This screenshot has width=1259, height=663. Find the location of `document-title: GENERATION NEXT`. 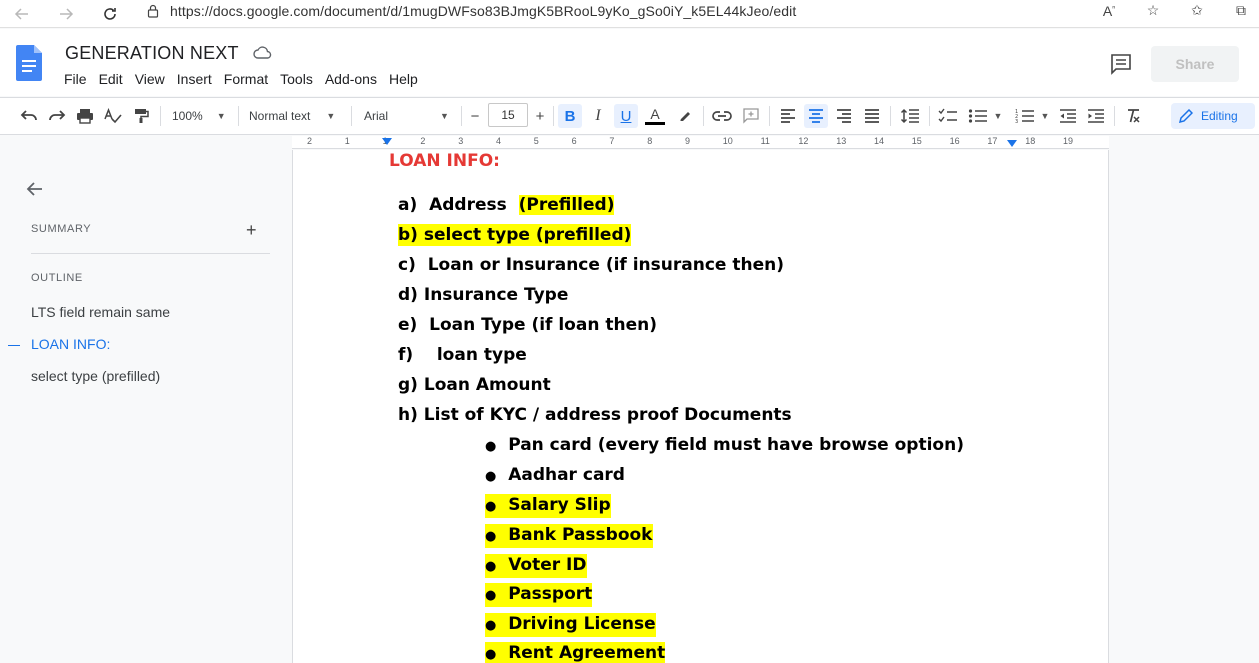

document-title: GENERATION NEXT is located at coordinates (152, 53).